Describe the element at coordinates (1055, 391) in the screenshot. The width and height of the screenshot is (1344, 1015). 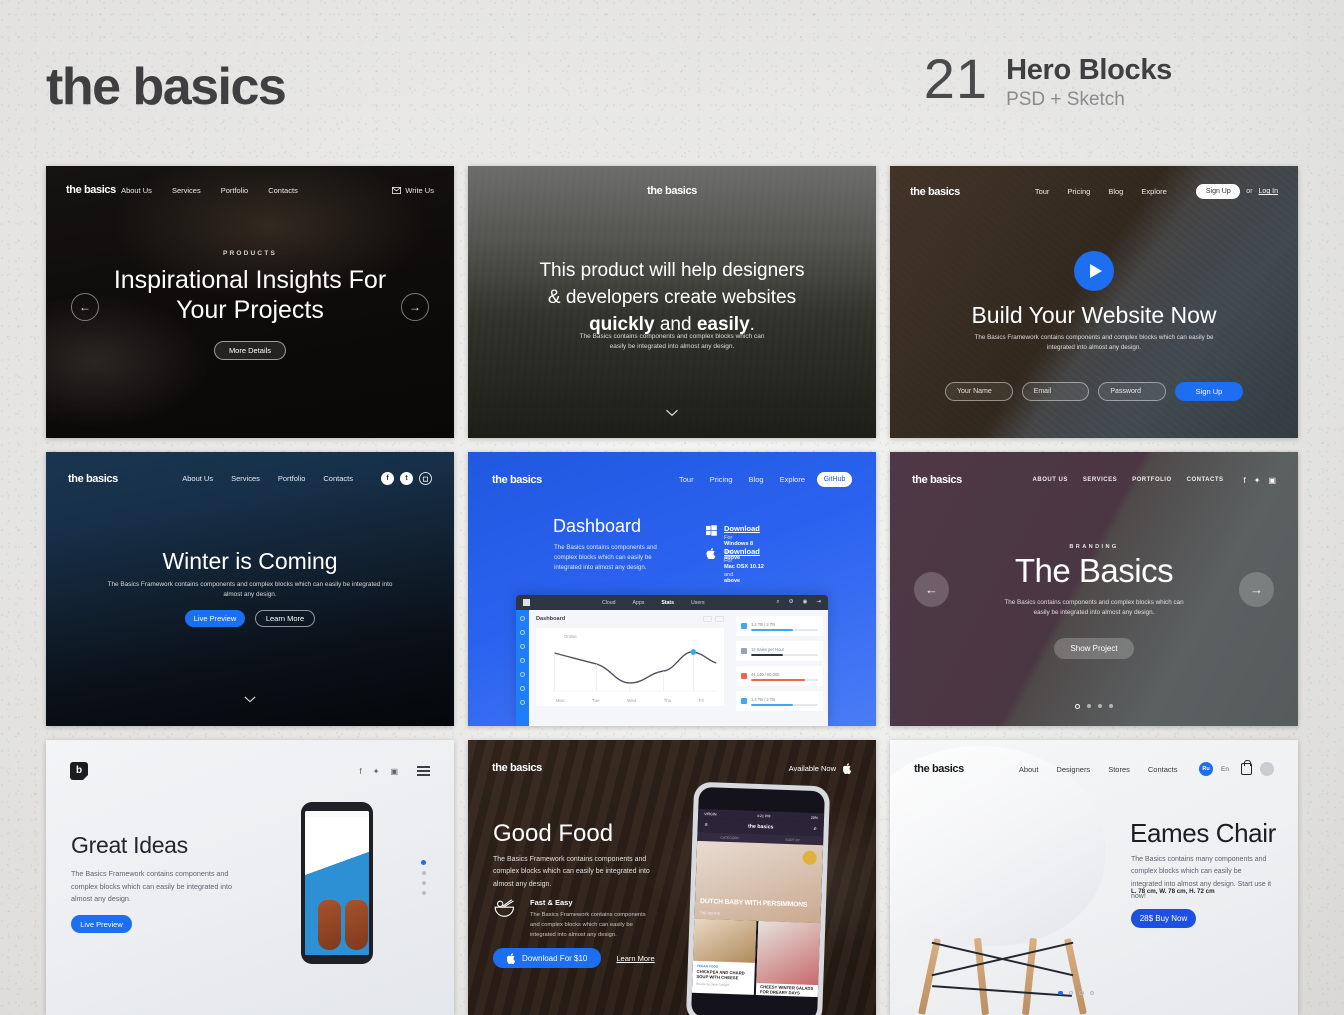
I see `email-input: Email` at that location.